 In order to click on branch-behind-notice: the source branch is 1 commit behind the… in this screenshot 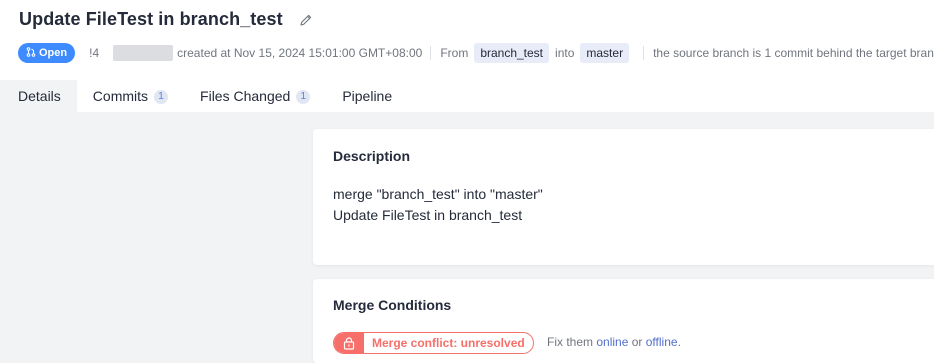, I will do `click(793, 53)`.